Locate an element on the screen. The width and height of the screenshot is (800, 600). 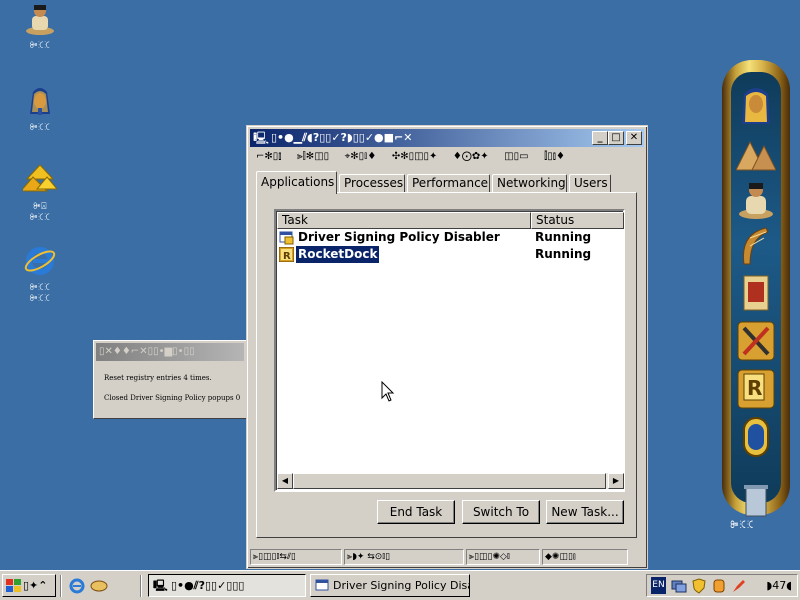
status-memory: ◆✺◫▯⫾ is located at coordinates (585, 557).